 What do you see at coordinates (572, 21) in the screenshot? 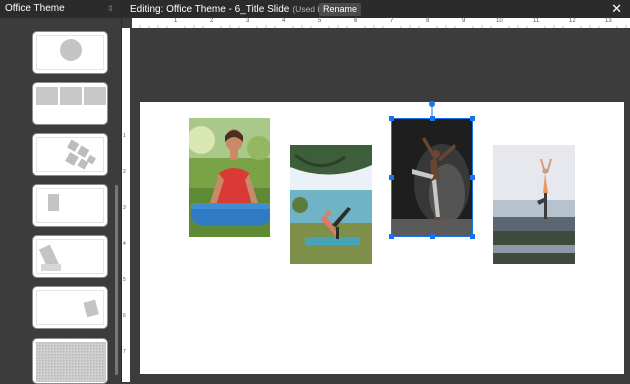
I see `ruler-label: 12` at bounding box center [572, 21].